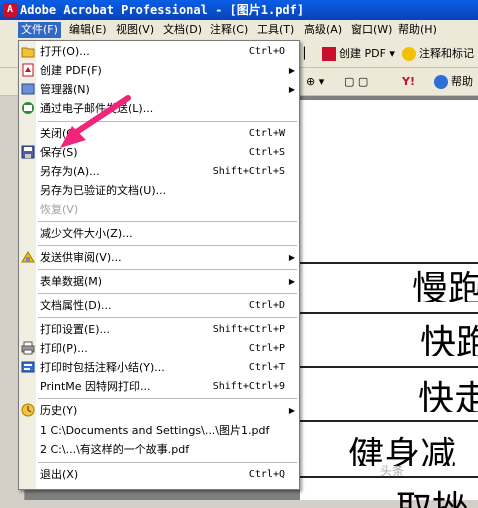 The height and width of the screenshot is (508, 478). What do you see at coordinates (389, 282) in the screenshot?
I see `document-line: 慢跑` at bounding box center [389, 282].